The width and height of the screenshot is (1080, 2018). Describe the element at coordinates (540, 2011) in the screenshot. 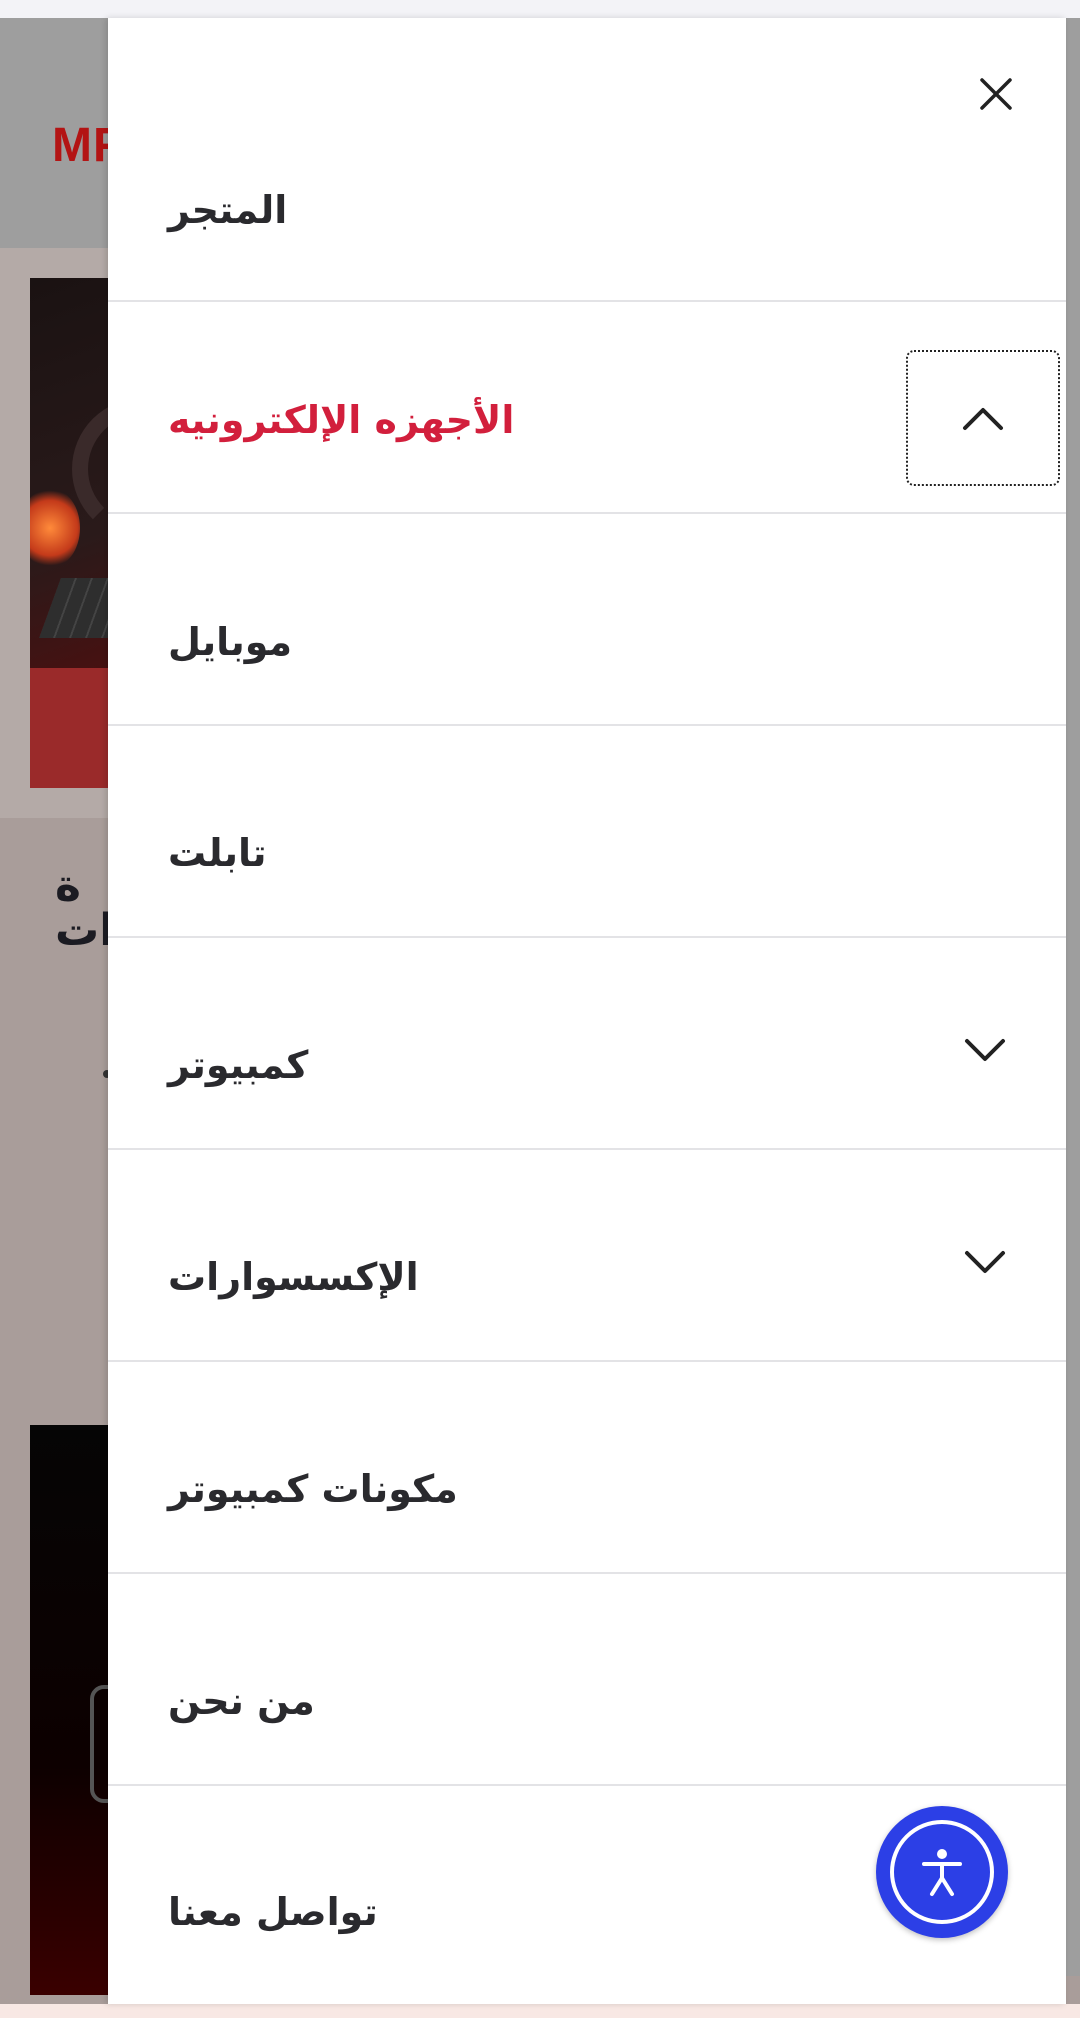

I see `bottom-strip` at that location.